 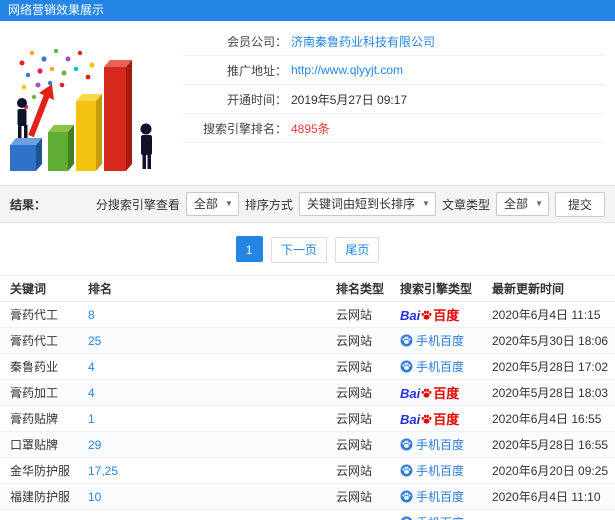 I want to click on rank-cell: 1, so click(x=202, y=418).